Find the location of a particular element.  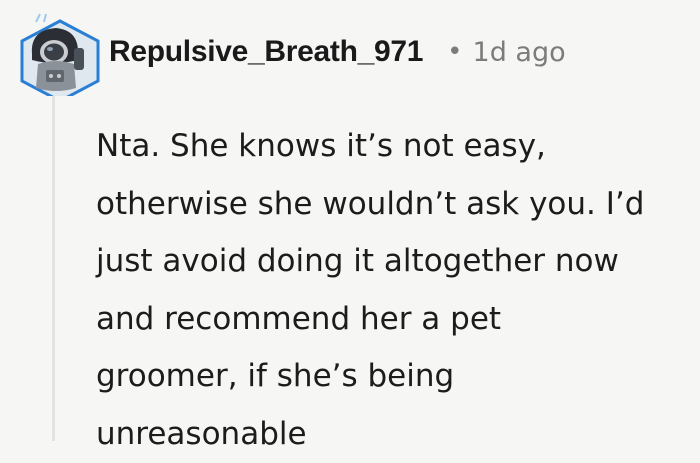

snoo-avatar-icon is located at coordinates (60, 58).